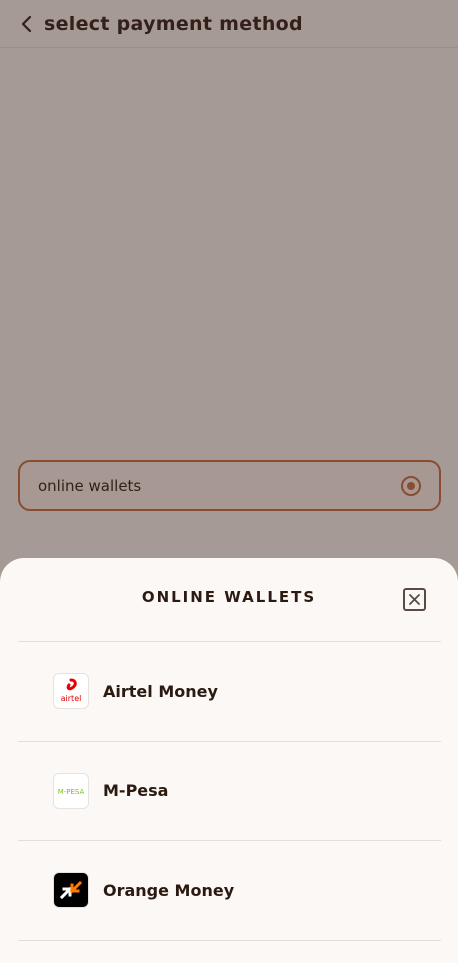 The height and width of the screenshot is (963, 458). I want to click on wallet-label: Airtel Money, so click(160, 691).